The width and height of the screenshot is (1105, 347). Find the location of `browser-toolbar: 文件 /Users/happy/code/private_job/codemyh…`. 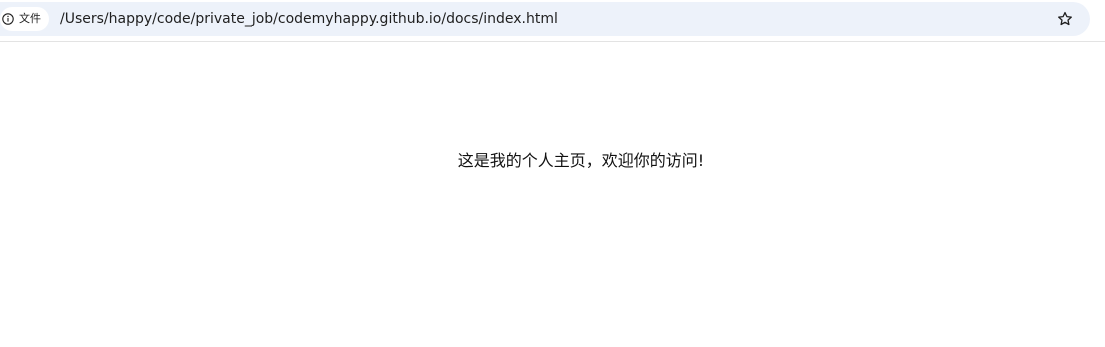

browser-toolbar: 文件 /Users/happy/code/private_job/codemyh… is located at coordinates (552, 21).